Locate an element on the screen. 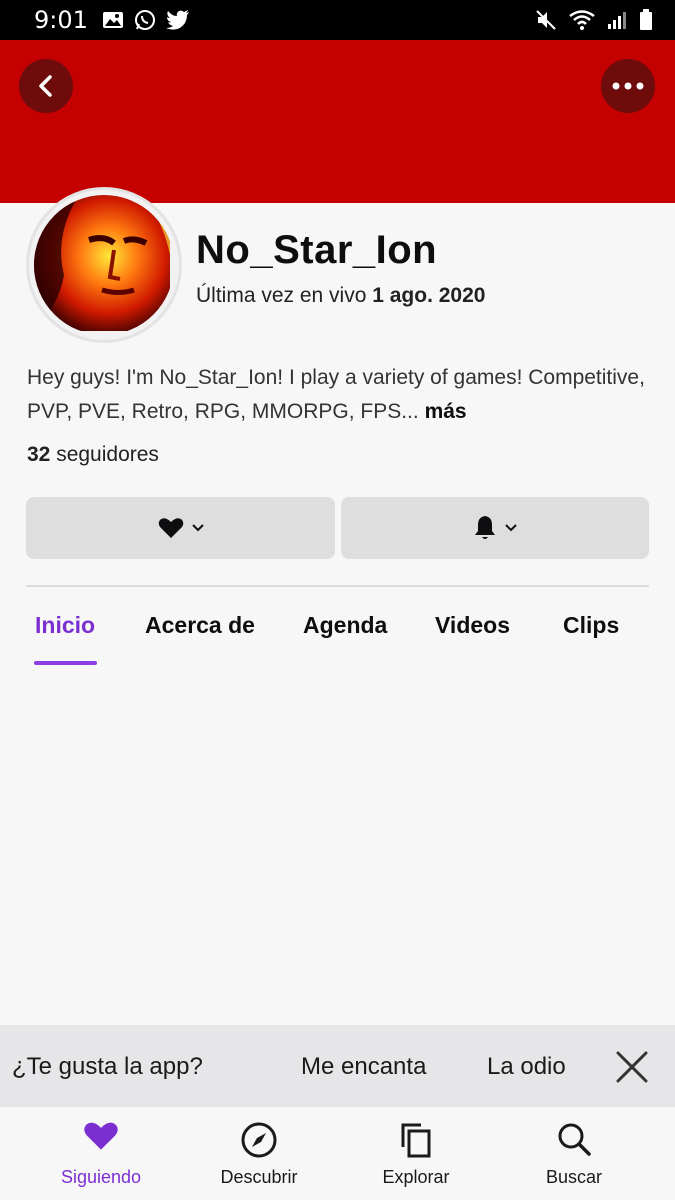 The image size is (675, 1200). avatar is located at coordinates (104, 265).